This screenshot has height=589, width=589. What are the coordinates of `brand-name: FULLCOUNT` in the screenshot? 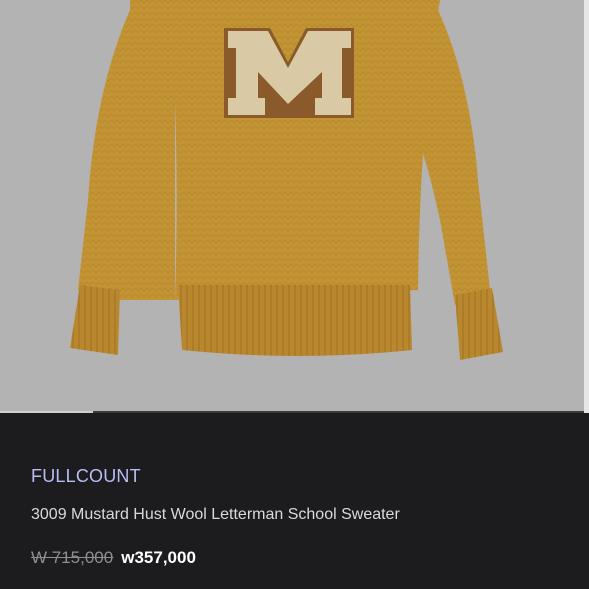 It's located at (86, 476).